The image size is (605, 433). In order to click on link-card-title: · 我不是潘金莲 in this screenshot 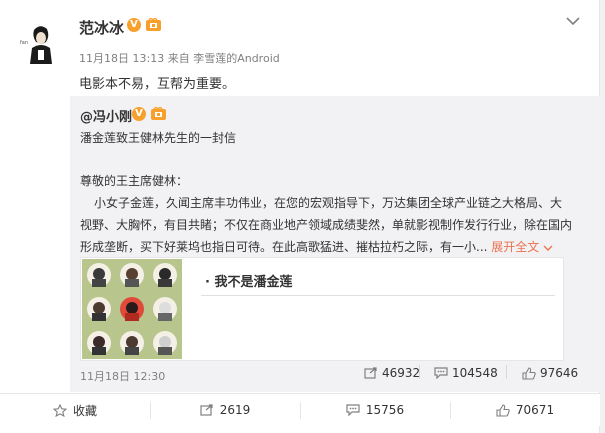, I will do `click(248, 280)`.